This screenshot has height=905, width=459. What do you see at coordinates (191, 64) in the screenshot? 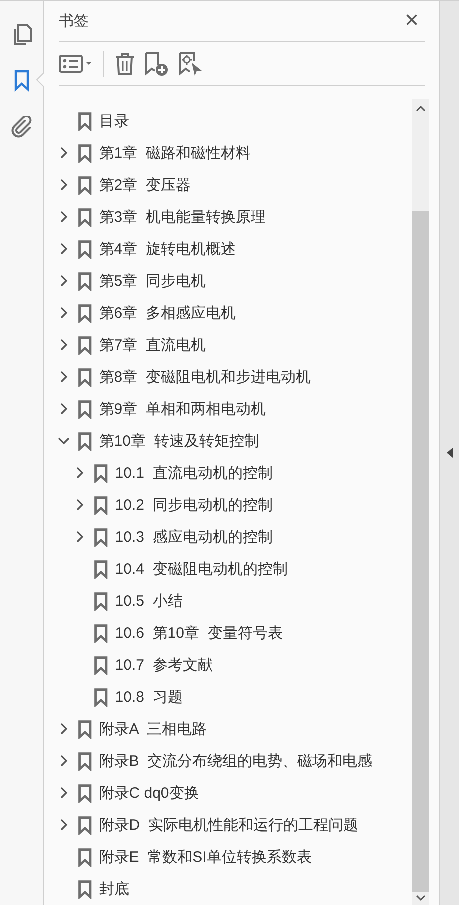
I see `bookmark-target-button` at bounding box center [191, 64].